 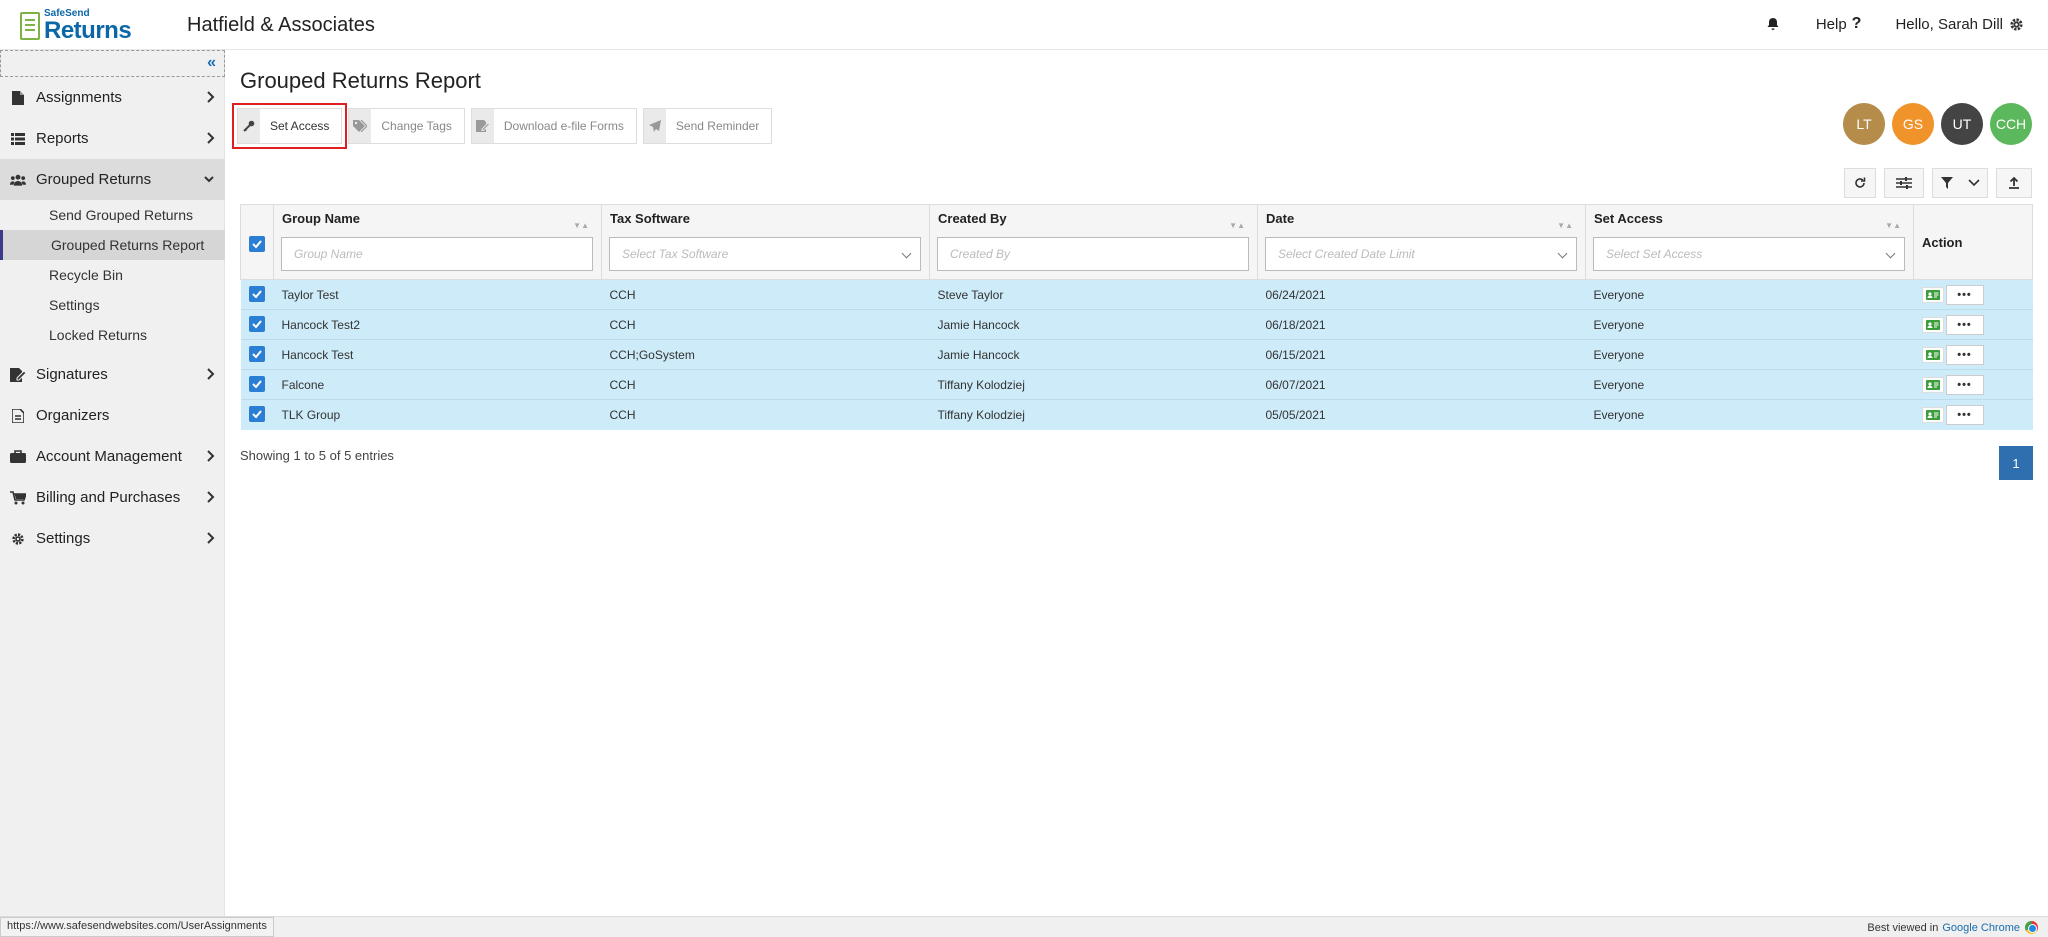 What do you see at coordinates (112, 138) in the screenshot?
I see `sidebar-item-reports: Reports` at bounding box center [112, 138].